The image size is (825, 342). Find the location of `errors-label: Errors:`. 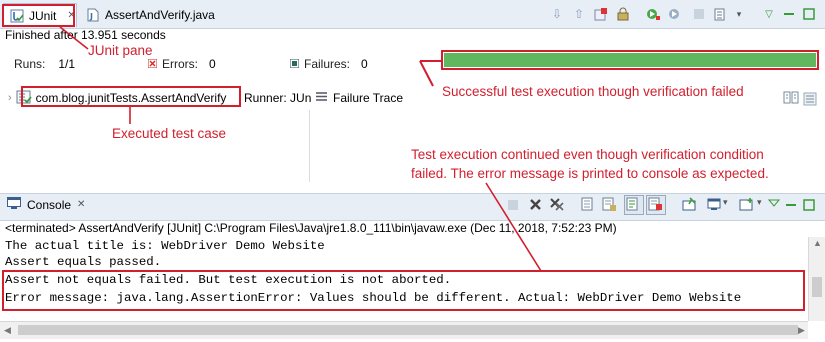

errors-label: Errors: is located at coordinates (180, 64).